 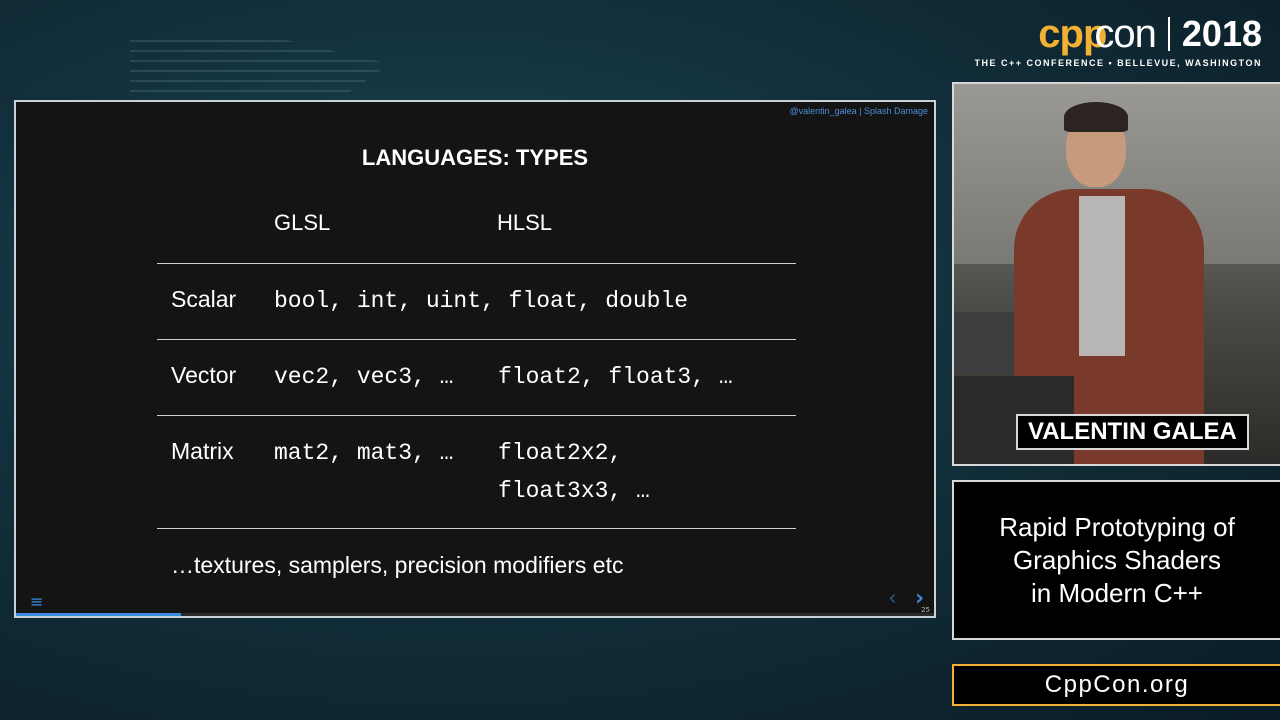 I want to click on row-label-matrix: Matrix, so click(x=202, y=451).